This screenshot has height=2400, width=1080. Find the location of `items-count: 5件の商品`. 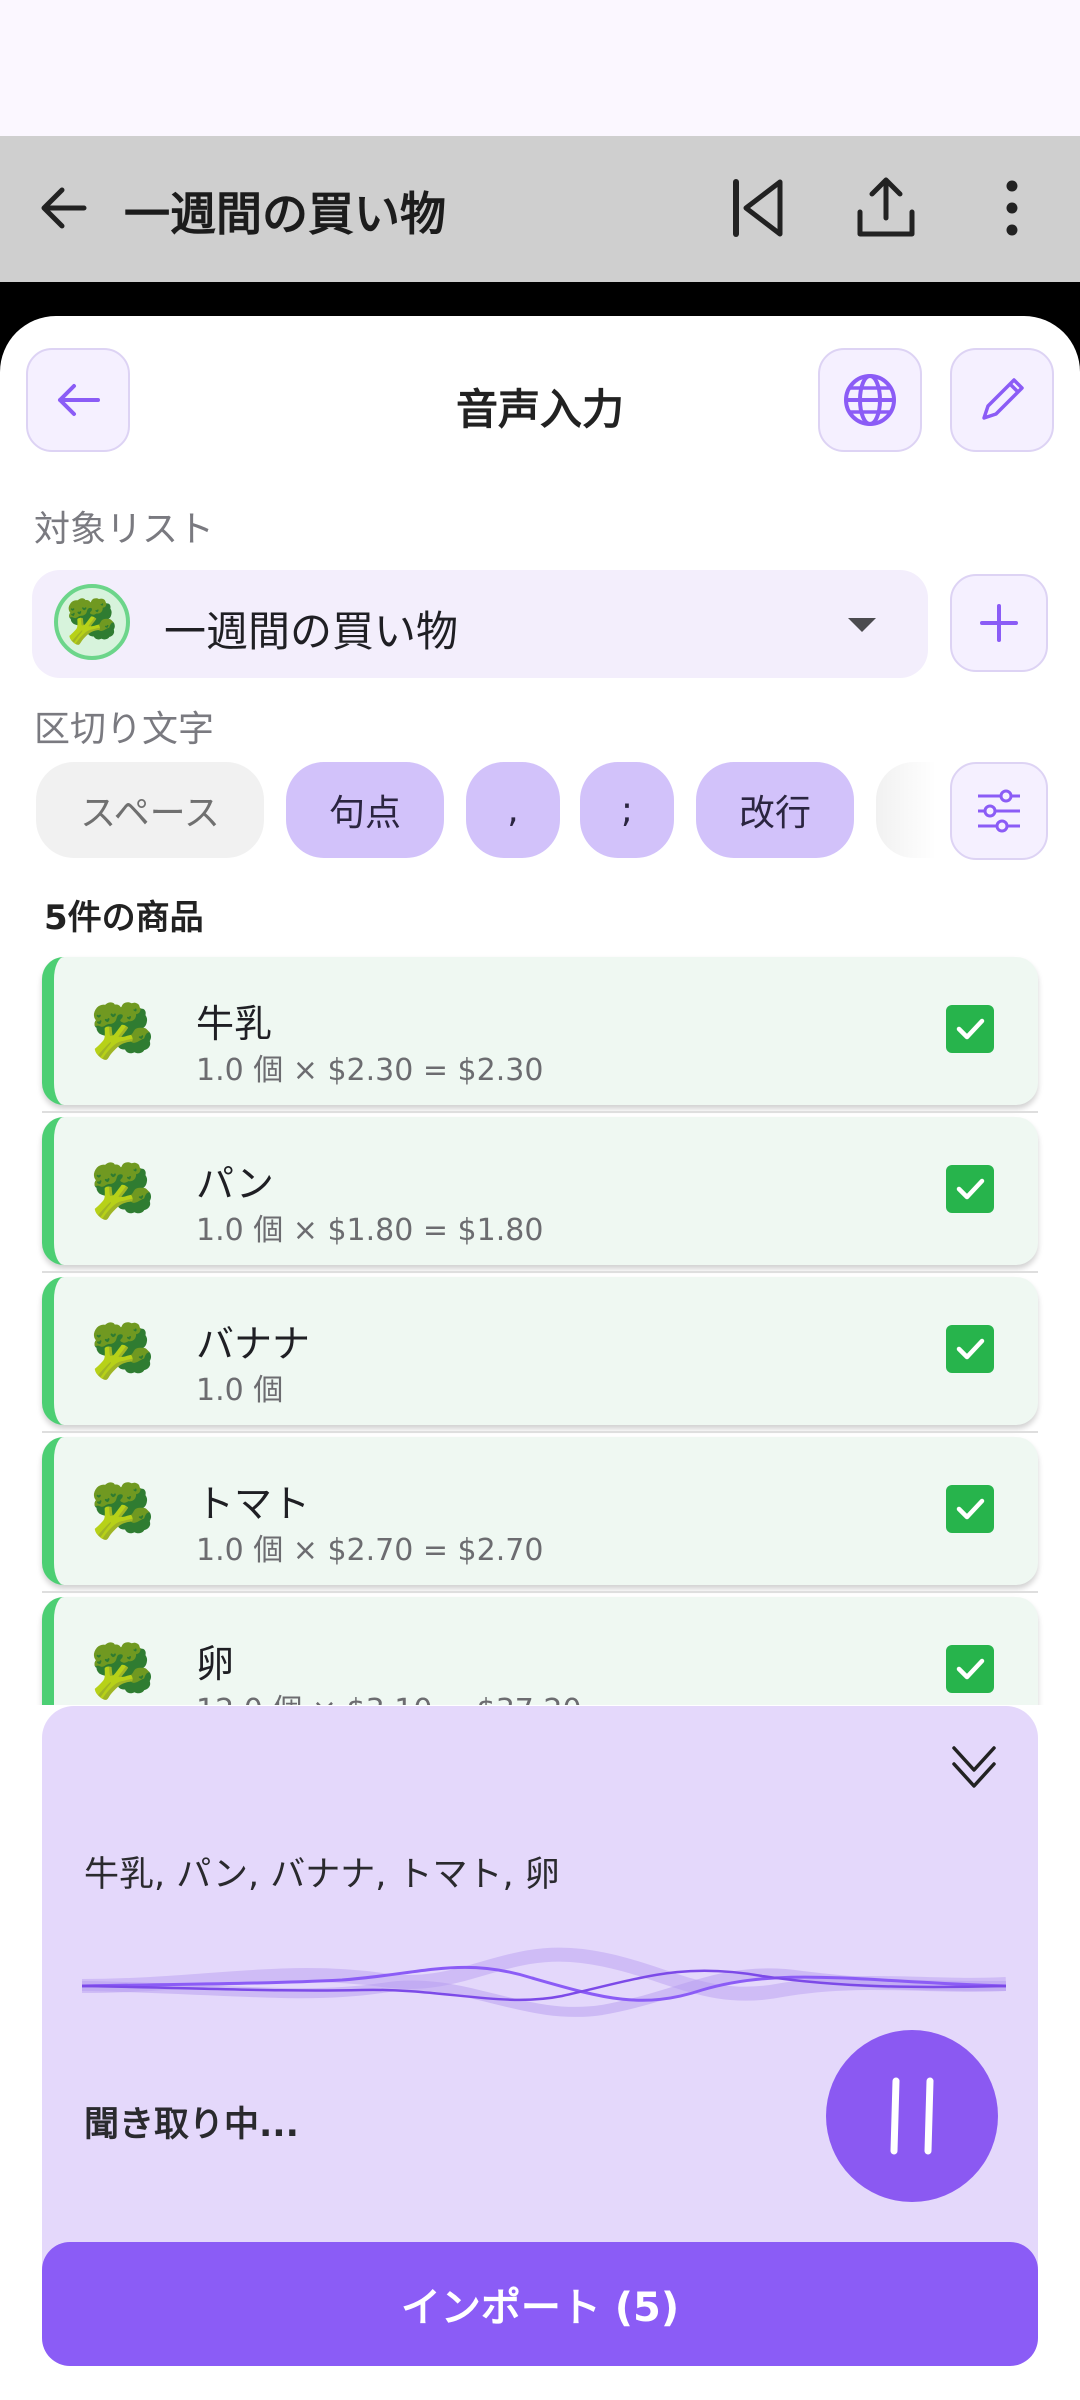

items-count: 5件の商品 is located at coordinates (124, 918).